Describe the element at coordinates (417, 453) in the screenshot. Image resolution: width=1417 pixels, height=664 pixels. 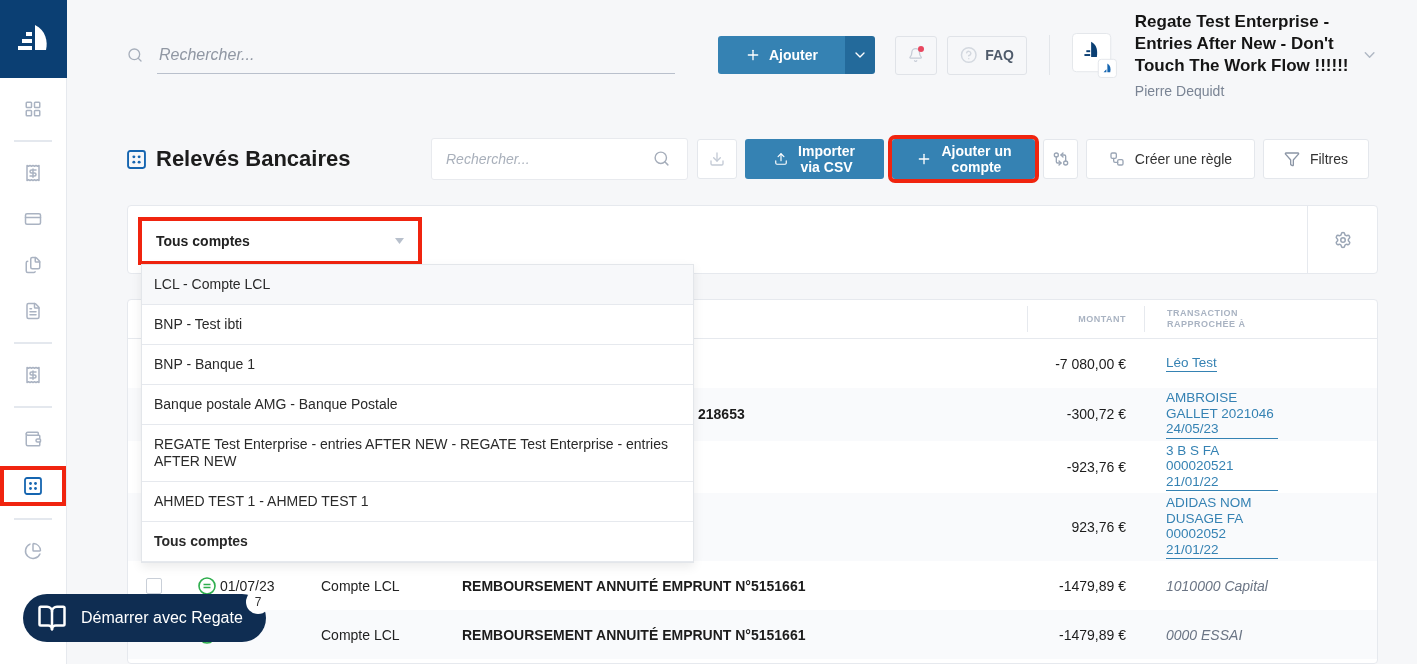
I see `account-option: REGATE Test Enterprise - entries AFTER NEW - REGATE Test Enterprise - entries AFTER NEW` at that location.